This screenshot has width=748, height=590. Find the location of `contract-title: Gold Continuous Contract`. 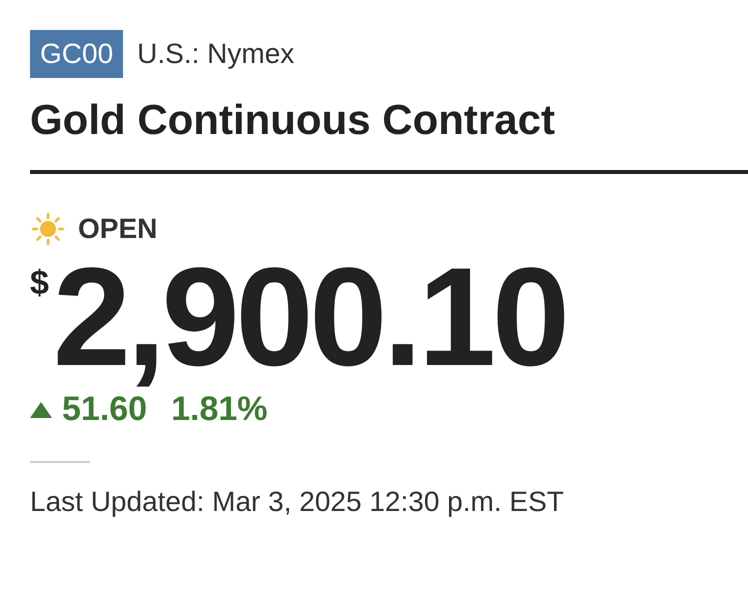

contract-title: Gold Continuous Contract is located at coordinates (293, 120).